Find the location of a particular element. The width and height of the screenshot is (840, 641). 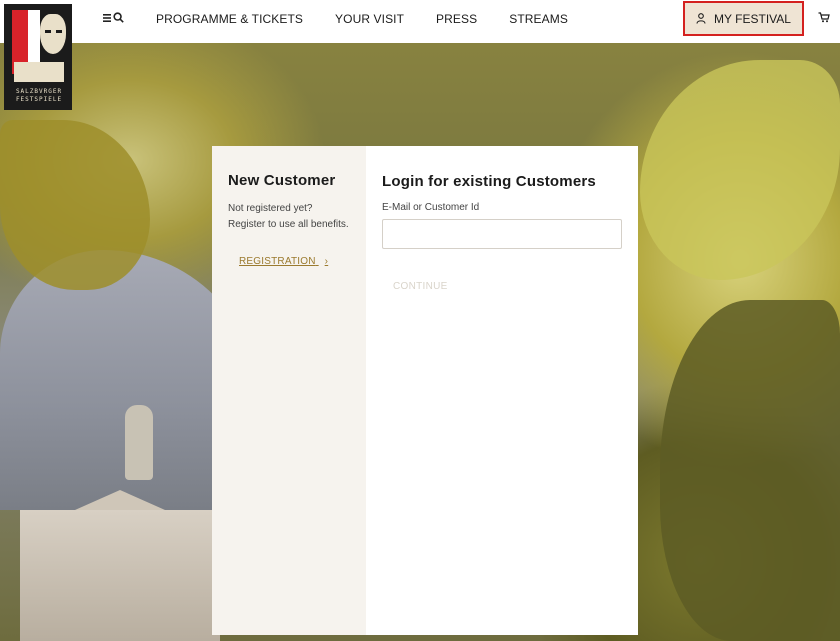

nav-programme-tickets: PROGRAMME & TICKETS is located at coordinates (229, 19).